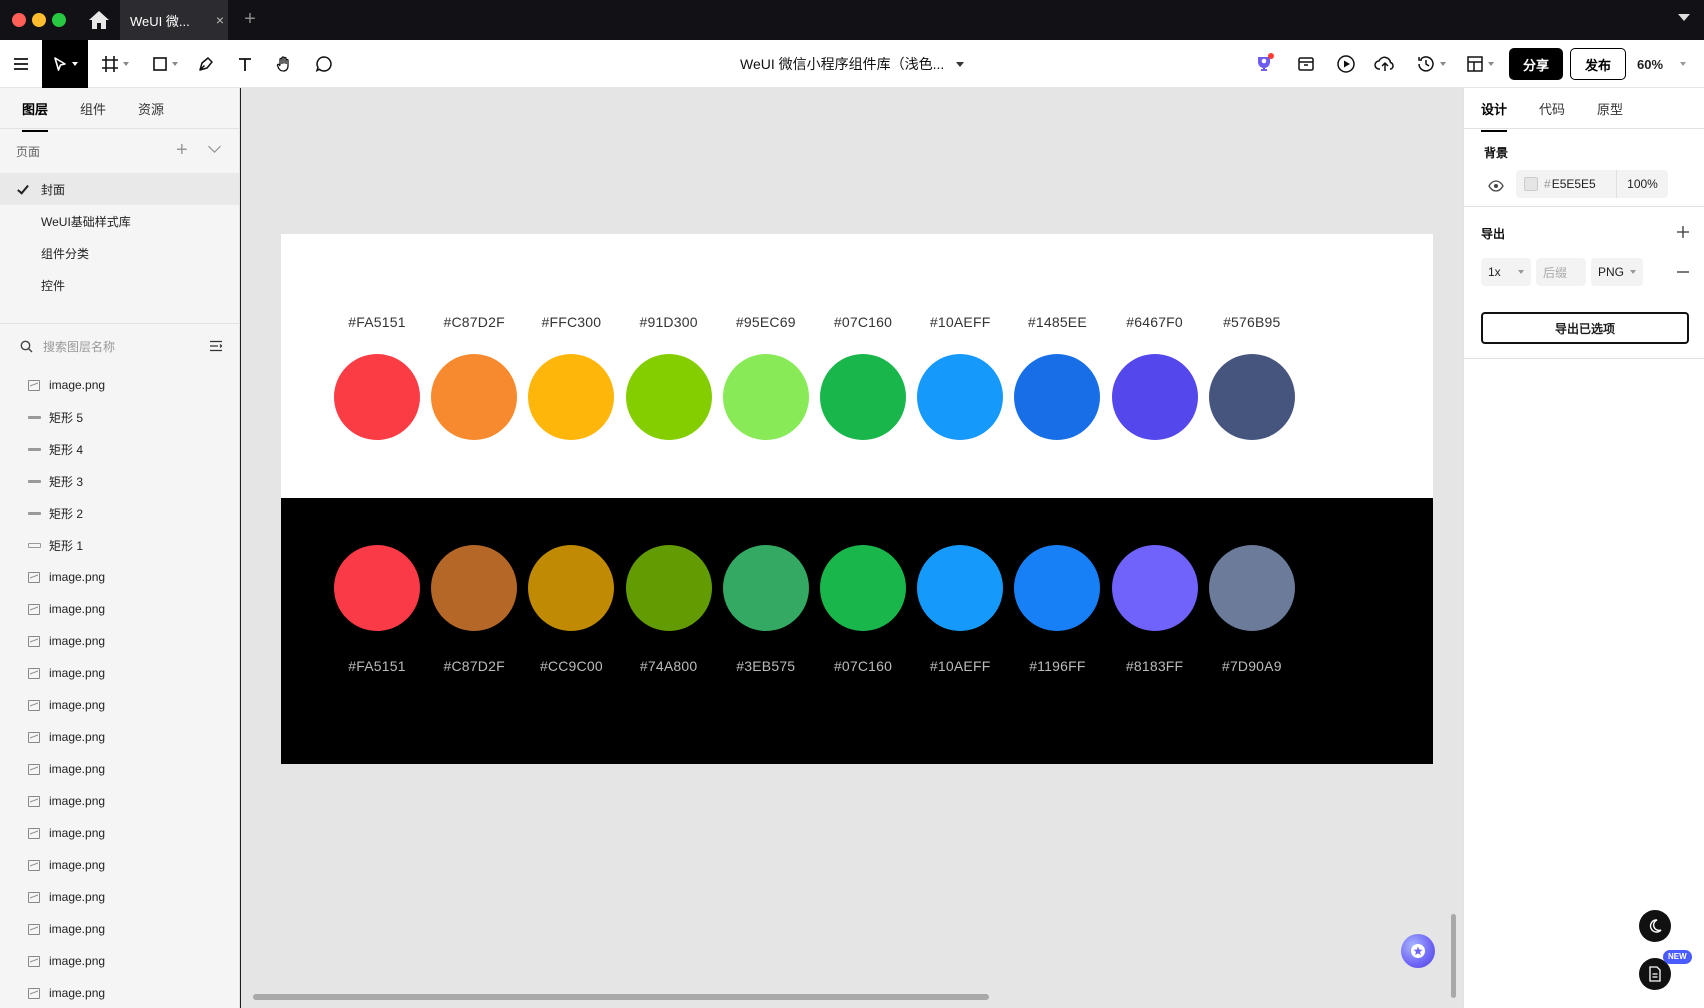  Describe the element at coordinates (21, 64) in the screenshot. I see `menu-icon` at that location.